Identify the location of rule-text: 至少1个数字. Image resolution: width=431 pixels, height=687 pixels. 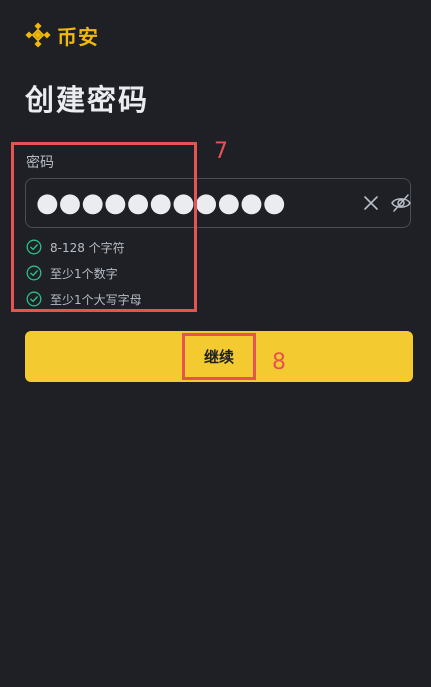
(84, 273).